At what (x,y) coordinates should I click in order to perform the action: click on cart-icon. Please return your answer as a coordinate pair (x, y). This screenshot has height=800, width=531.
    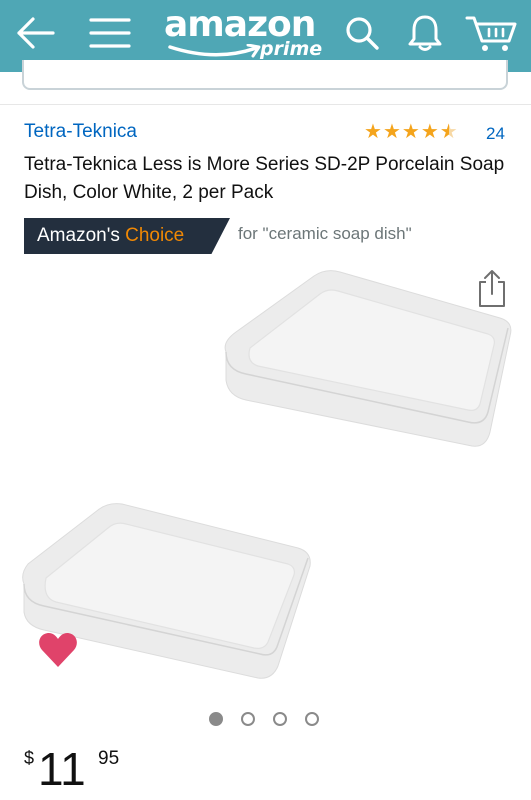
    Looking at the image, I should click on (491, 33).